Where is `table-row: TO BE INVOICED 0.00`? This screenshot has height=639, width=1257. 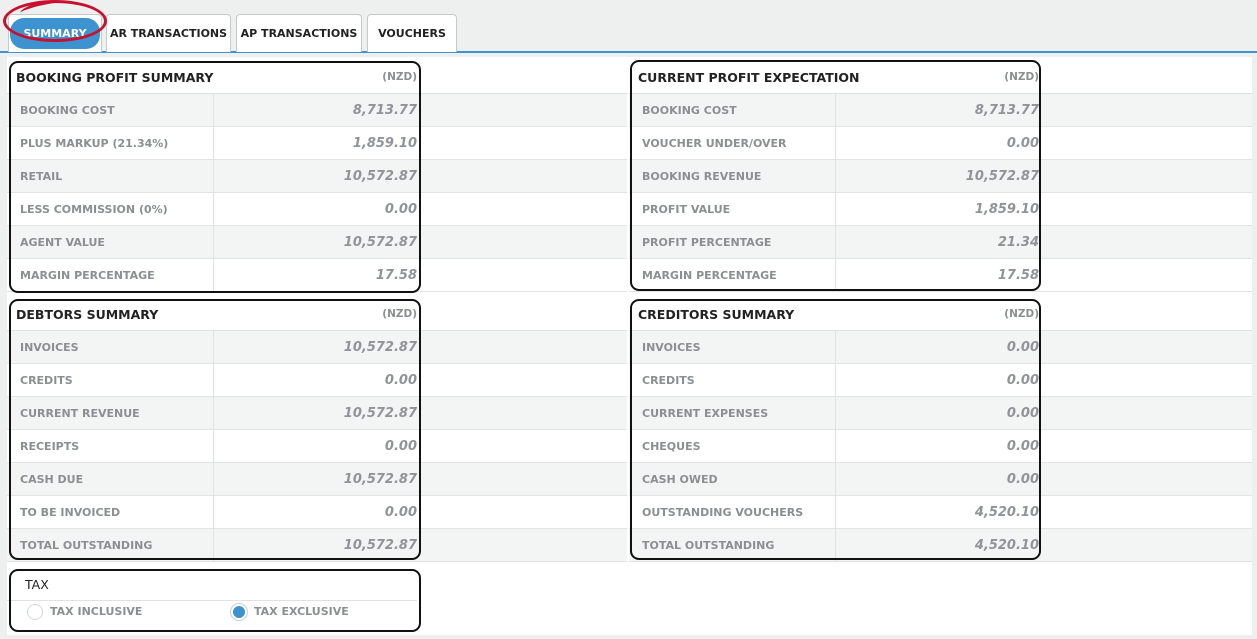
table-row: TO BE INVOICED 0.00 is located at coordinates (317, 512).